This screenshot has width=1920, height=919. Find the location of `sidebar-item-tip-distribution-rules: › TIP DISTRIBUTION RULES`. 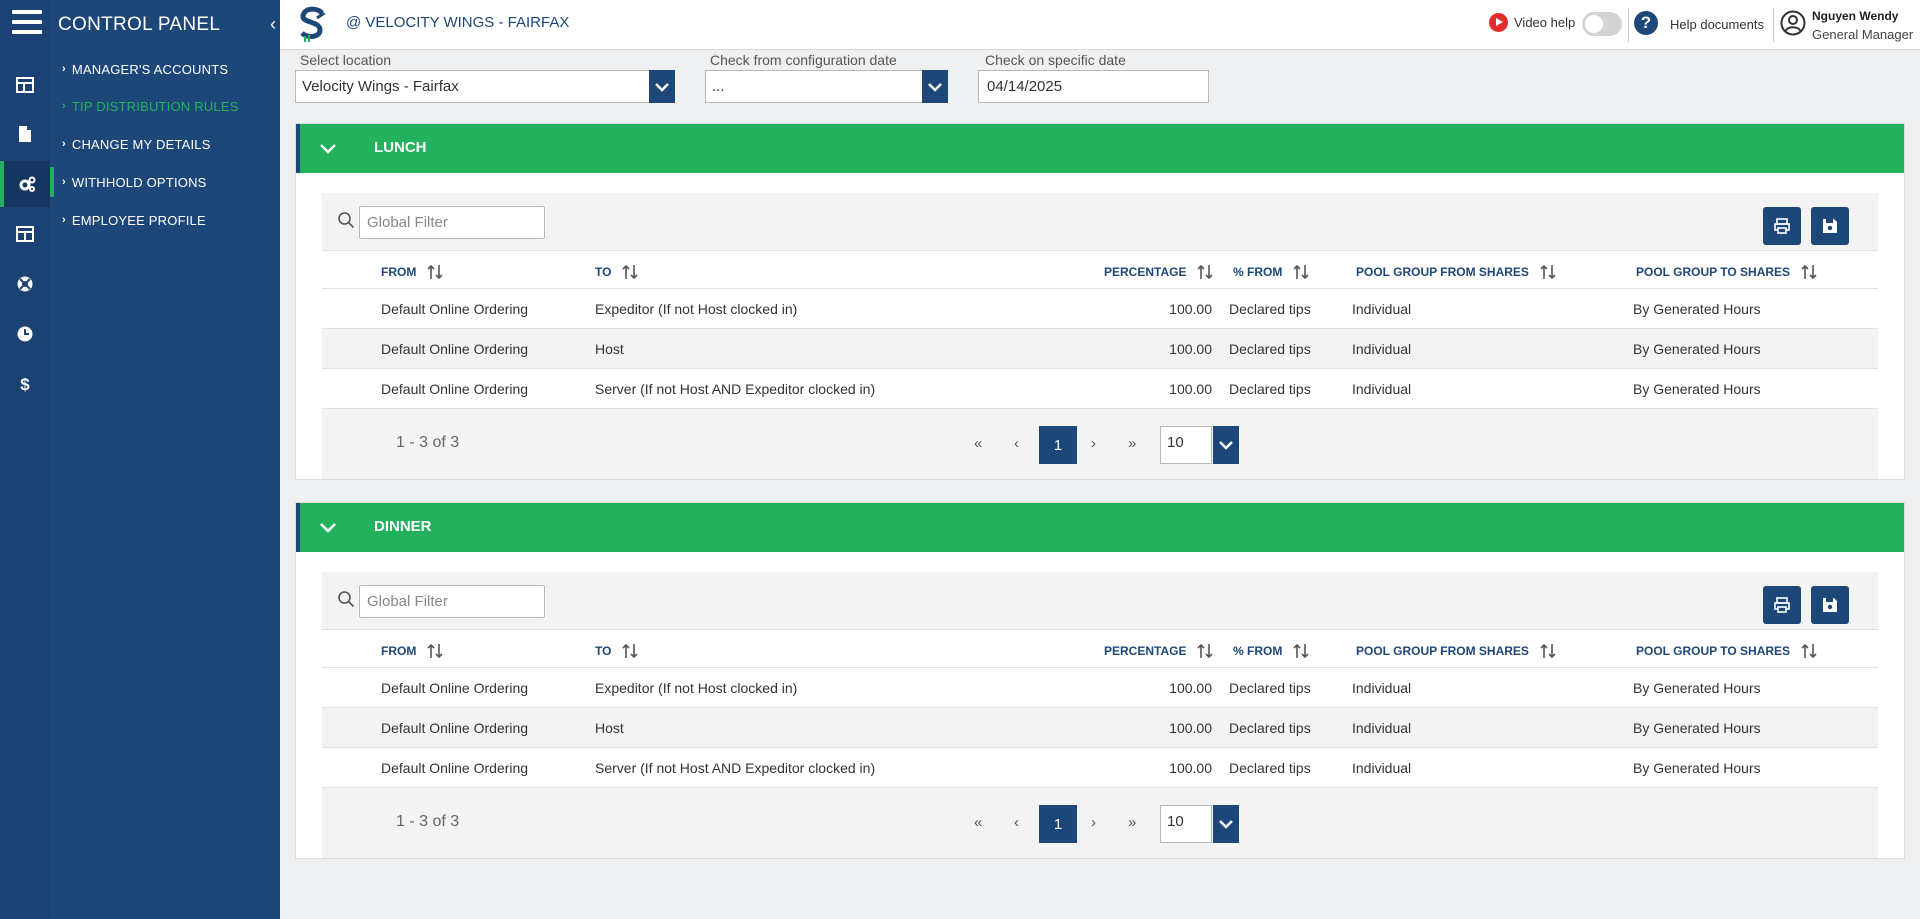

sidebar-item-tip-distribution-rules: › TIP DISTRIBUTION RULES is located at coordinates (165, 106).